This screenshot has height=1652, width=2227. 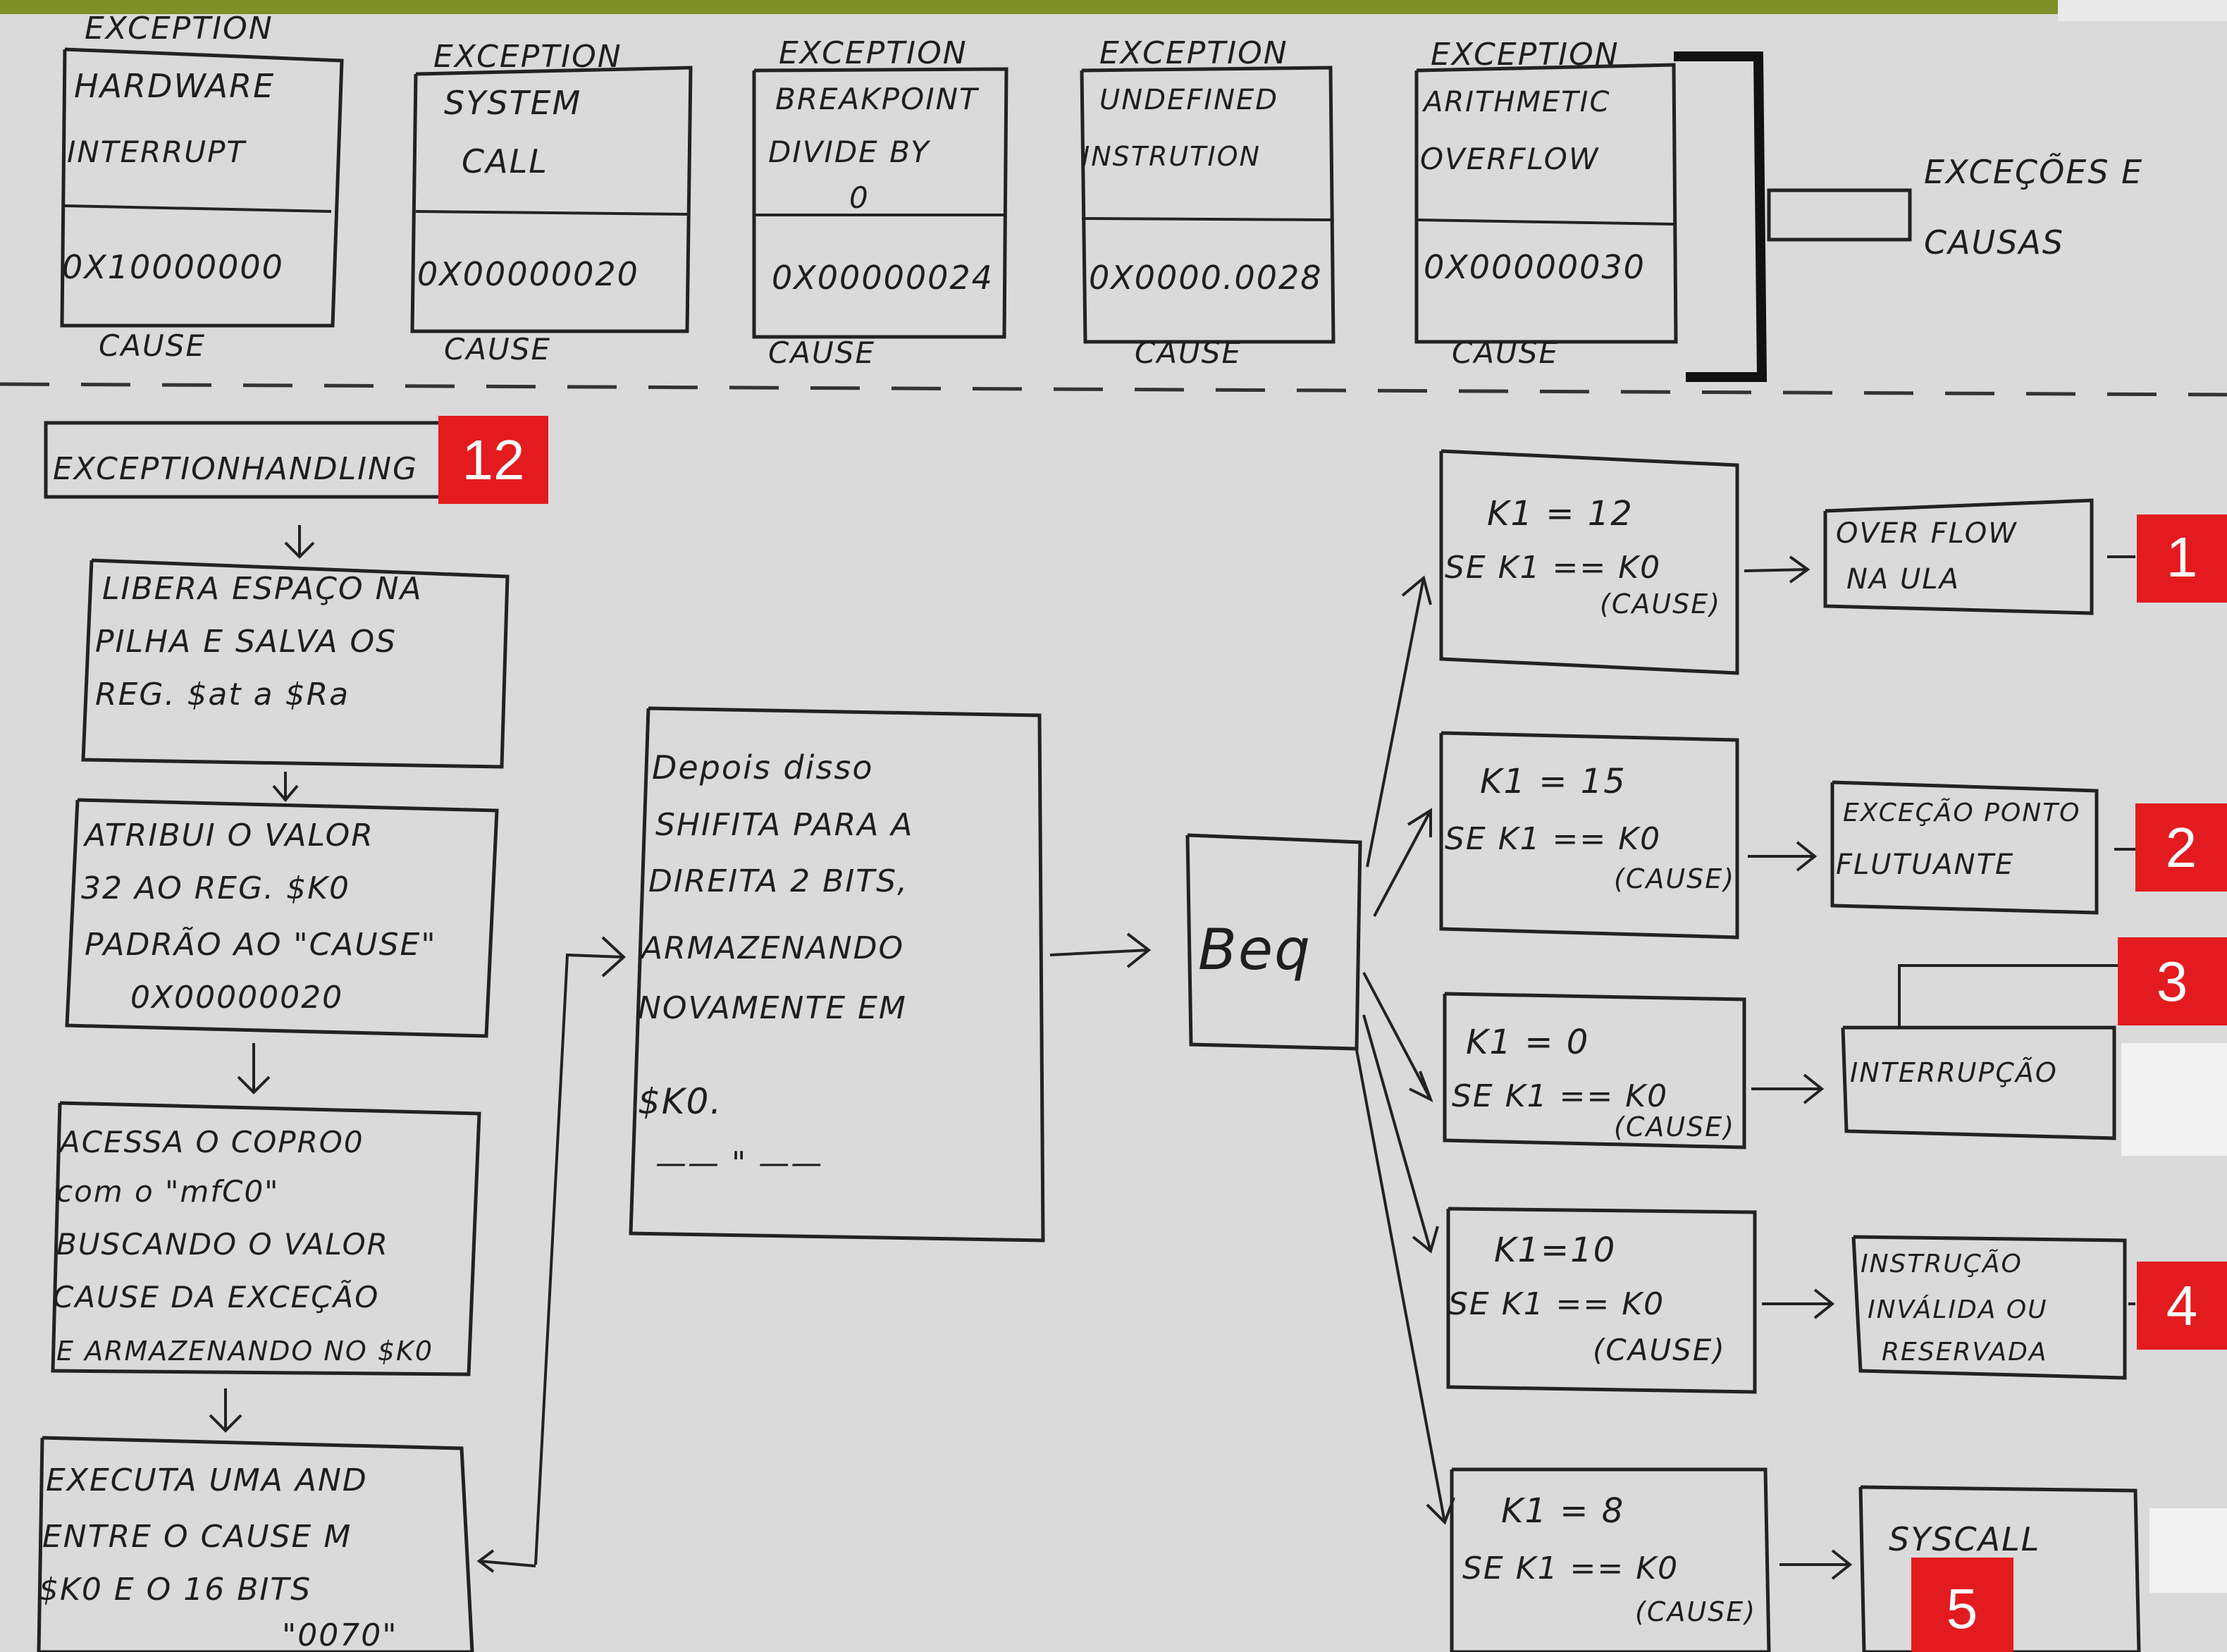 What do you see at coordinates (1925, 865) in the screenshot?
I see `result-line: FLUTUANTE` at bounding box center [1925, 865].